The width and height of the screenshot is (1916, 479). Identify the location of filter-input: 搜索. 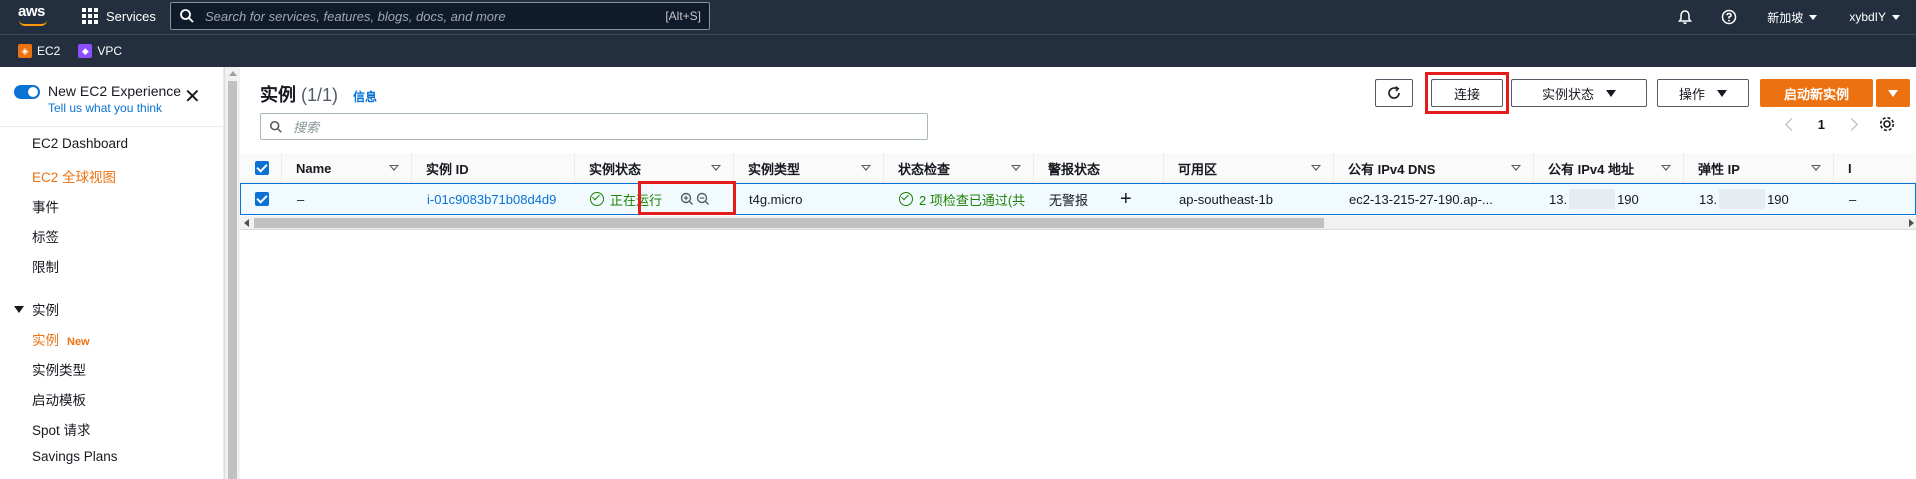
(594, 126).